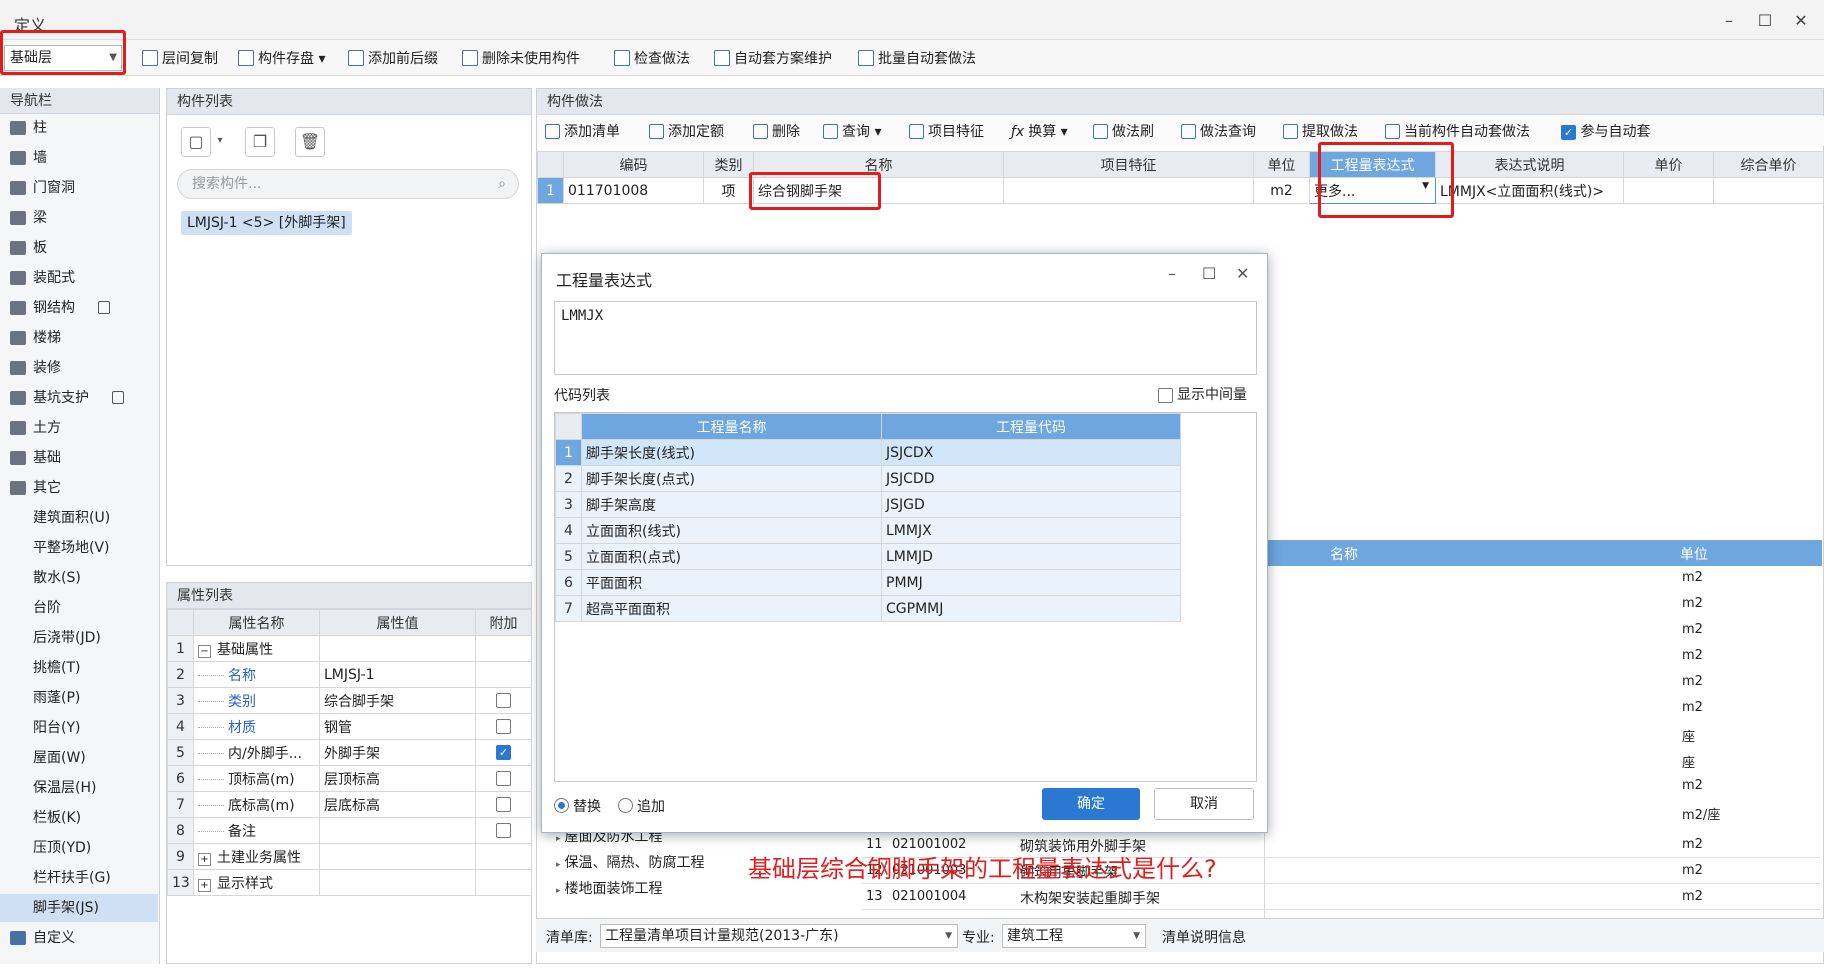 The width and height of the screenshot is (1824, 969). I want to click on quantity-code: JSJCDD, so click(1031, 478).